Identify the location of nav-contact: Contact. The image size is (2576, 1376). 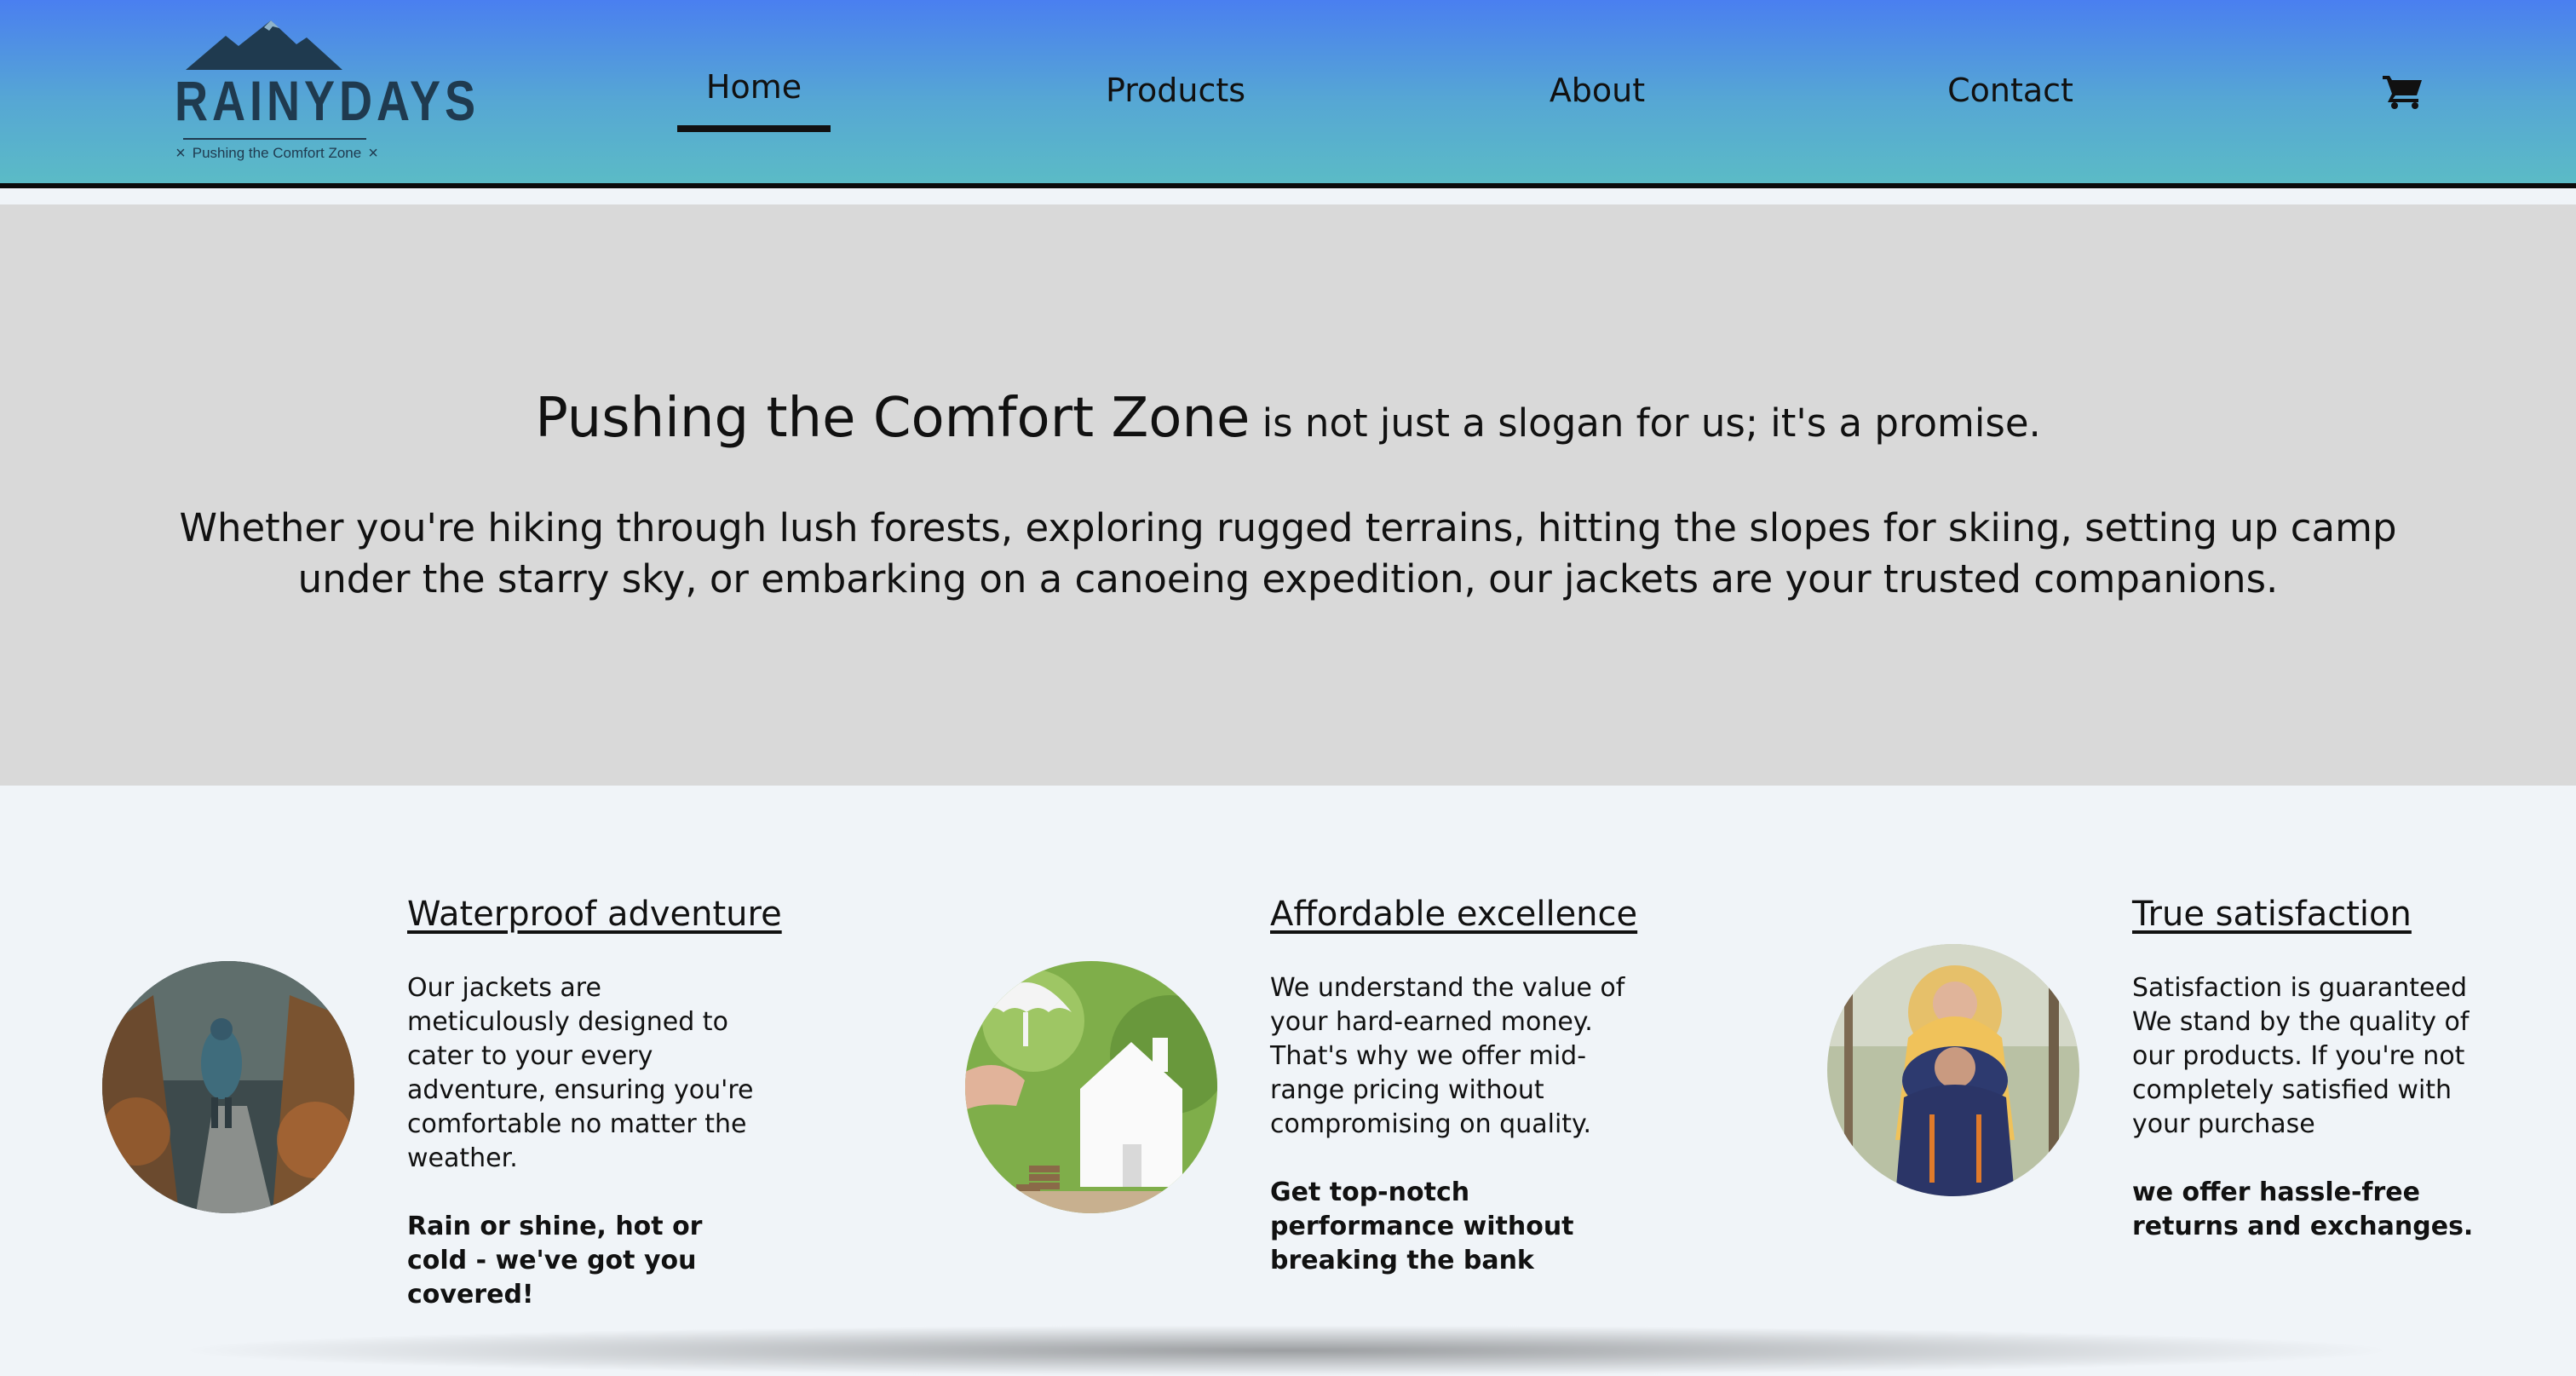
(2010, 97).